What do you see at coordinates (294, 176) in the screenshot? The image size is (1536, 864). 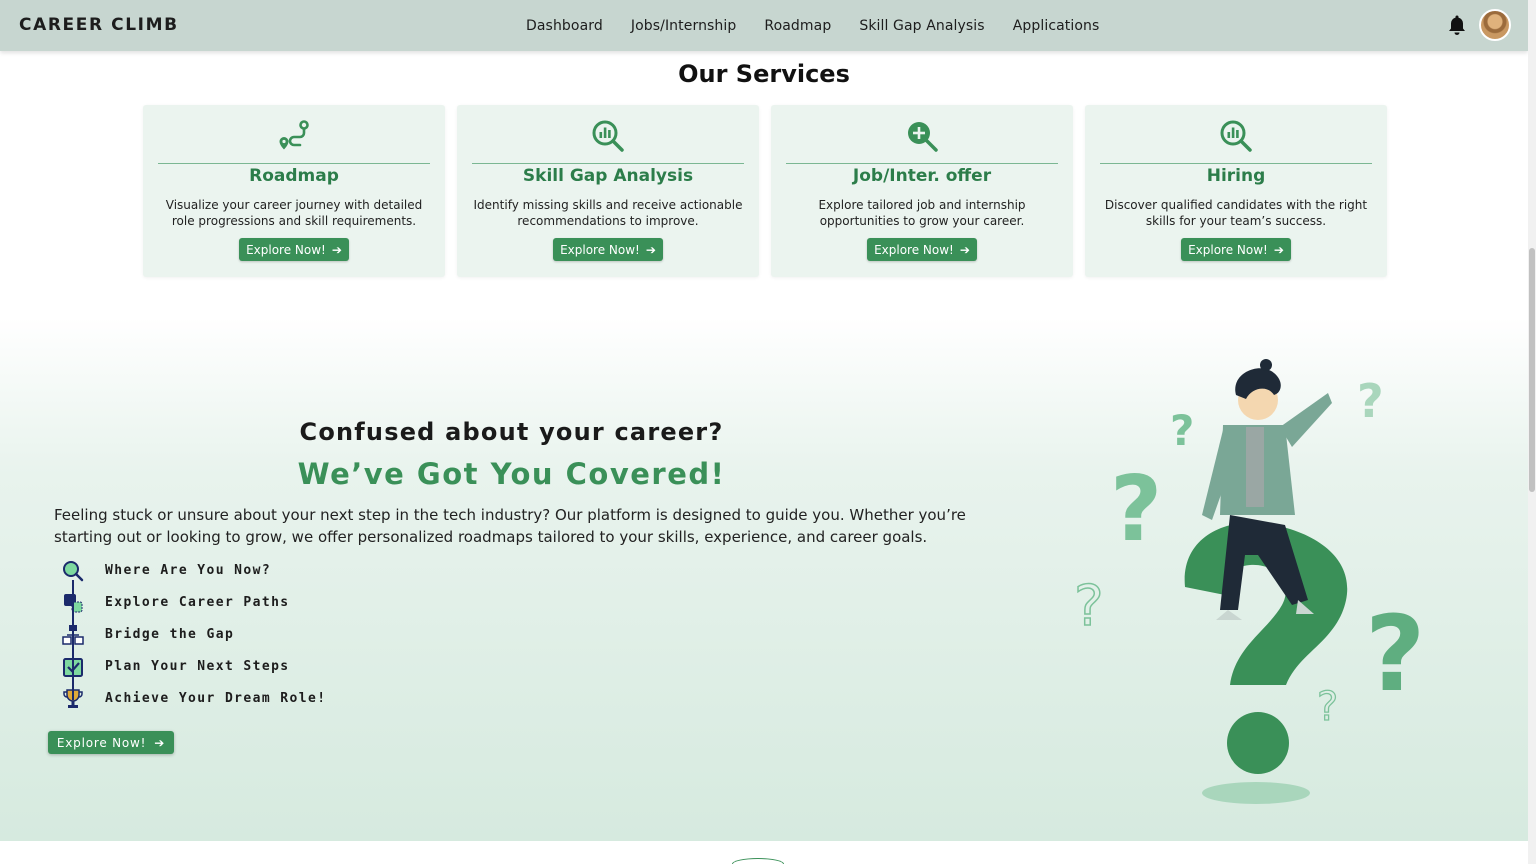 I see `card-title: Roadmap` at bounding box center [294, 176].